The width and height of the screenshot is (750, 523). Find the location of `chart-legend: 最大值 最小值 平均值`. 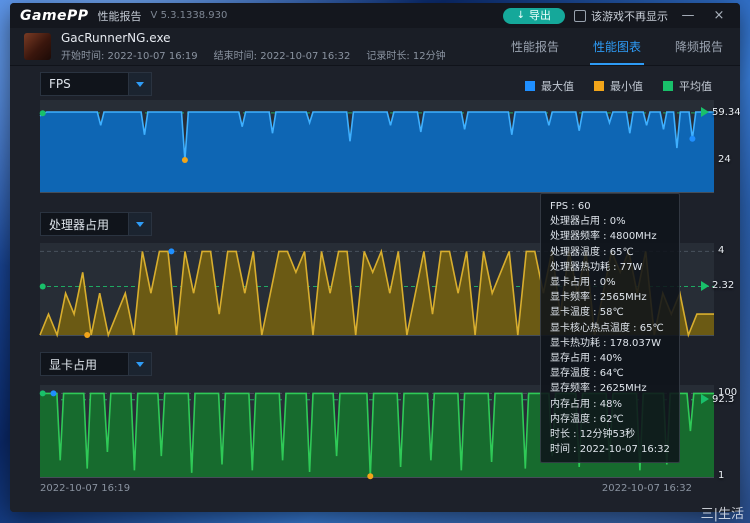

chart-legend: 最大值 最小值 平均值 is located at coordinates (618, 86).